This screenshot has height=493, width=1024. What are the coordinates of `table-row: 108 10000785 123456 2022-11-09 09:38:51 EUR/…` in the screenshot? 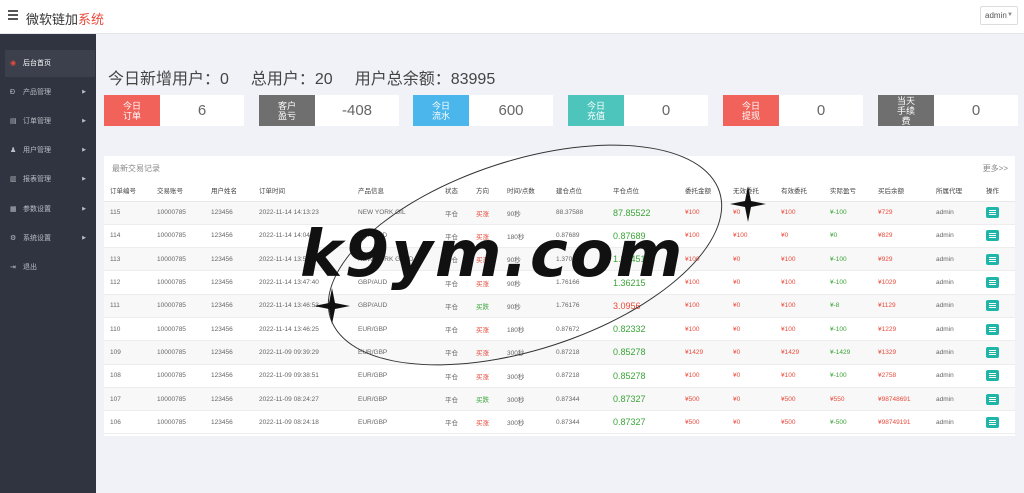 It's located at (559, 376).